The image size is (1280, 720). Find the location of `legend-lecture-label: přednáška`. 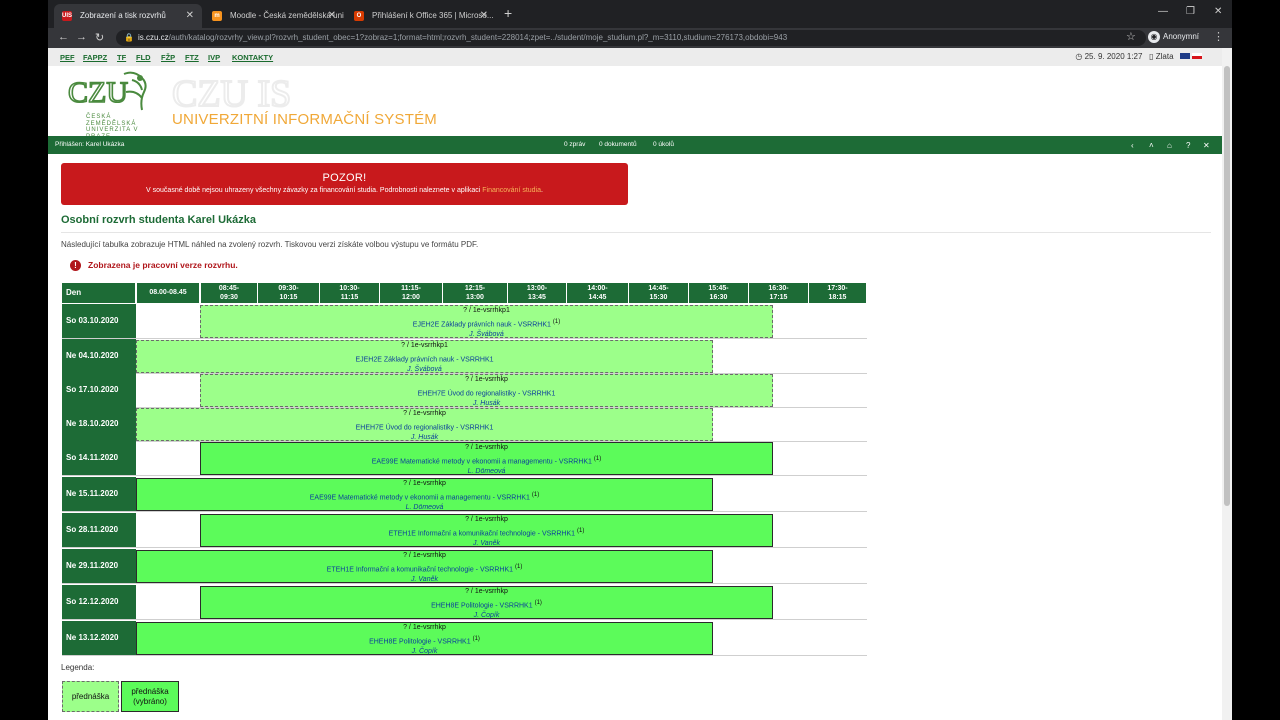

legend-lecture-label: přednáška is located at coordinates (90, 696).